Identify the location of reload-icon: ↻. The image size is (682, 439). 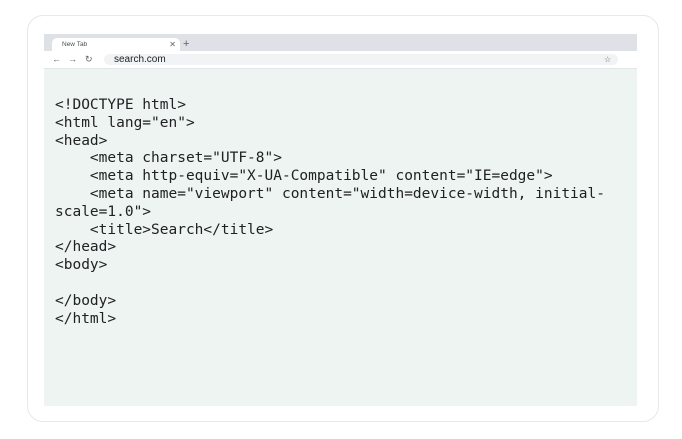
(89, 59).